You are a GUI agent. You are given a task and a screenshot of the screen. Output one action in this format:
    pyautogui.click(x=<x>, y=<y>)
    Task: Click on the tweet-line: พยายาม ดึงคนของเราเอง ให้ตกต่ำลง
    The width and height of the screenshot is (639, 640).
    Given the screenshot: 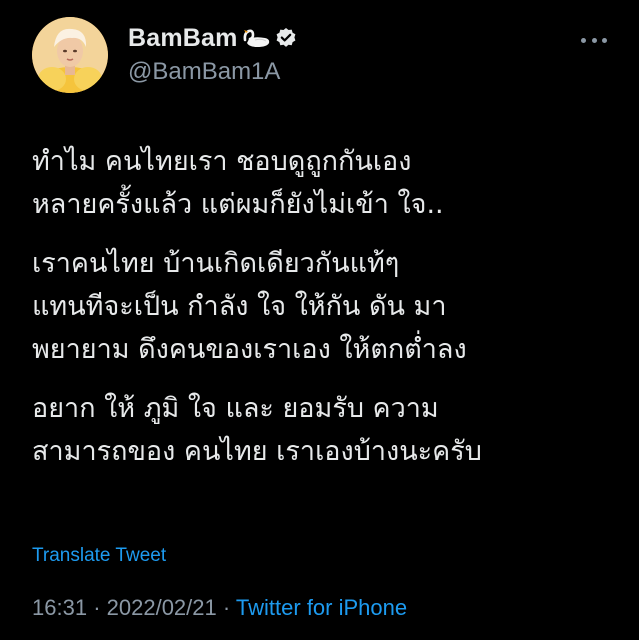 What is the action you would take?
    pyautogui.click(x=249, y=349)
    